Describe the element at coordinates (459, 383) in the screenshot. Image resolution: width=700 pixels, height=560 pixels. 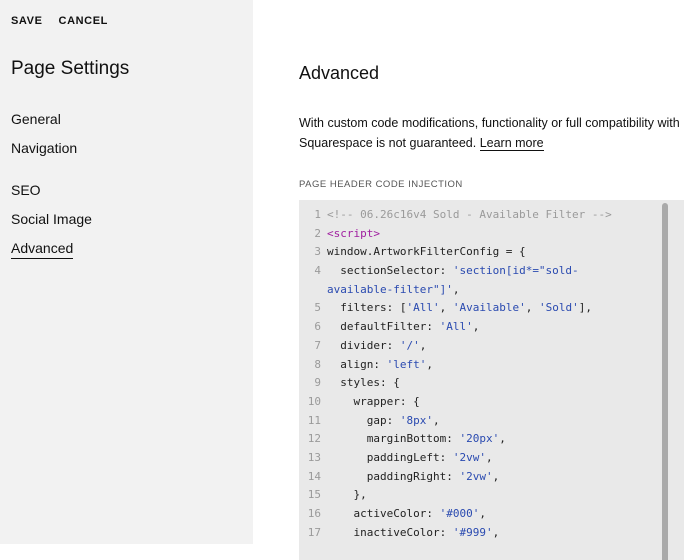
I see `code-line: 9 styles: {` at that location.